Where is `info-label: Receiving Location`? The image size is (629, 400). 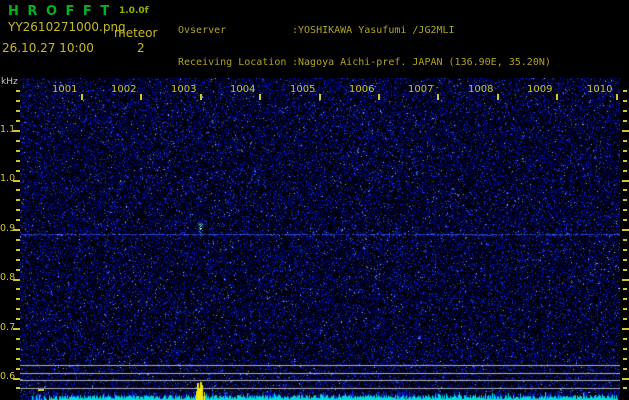
info-label: Receiving Location is located at coordinates (232, 62).